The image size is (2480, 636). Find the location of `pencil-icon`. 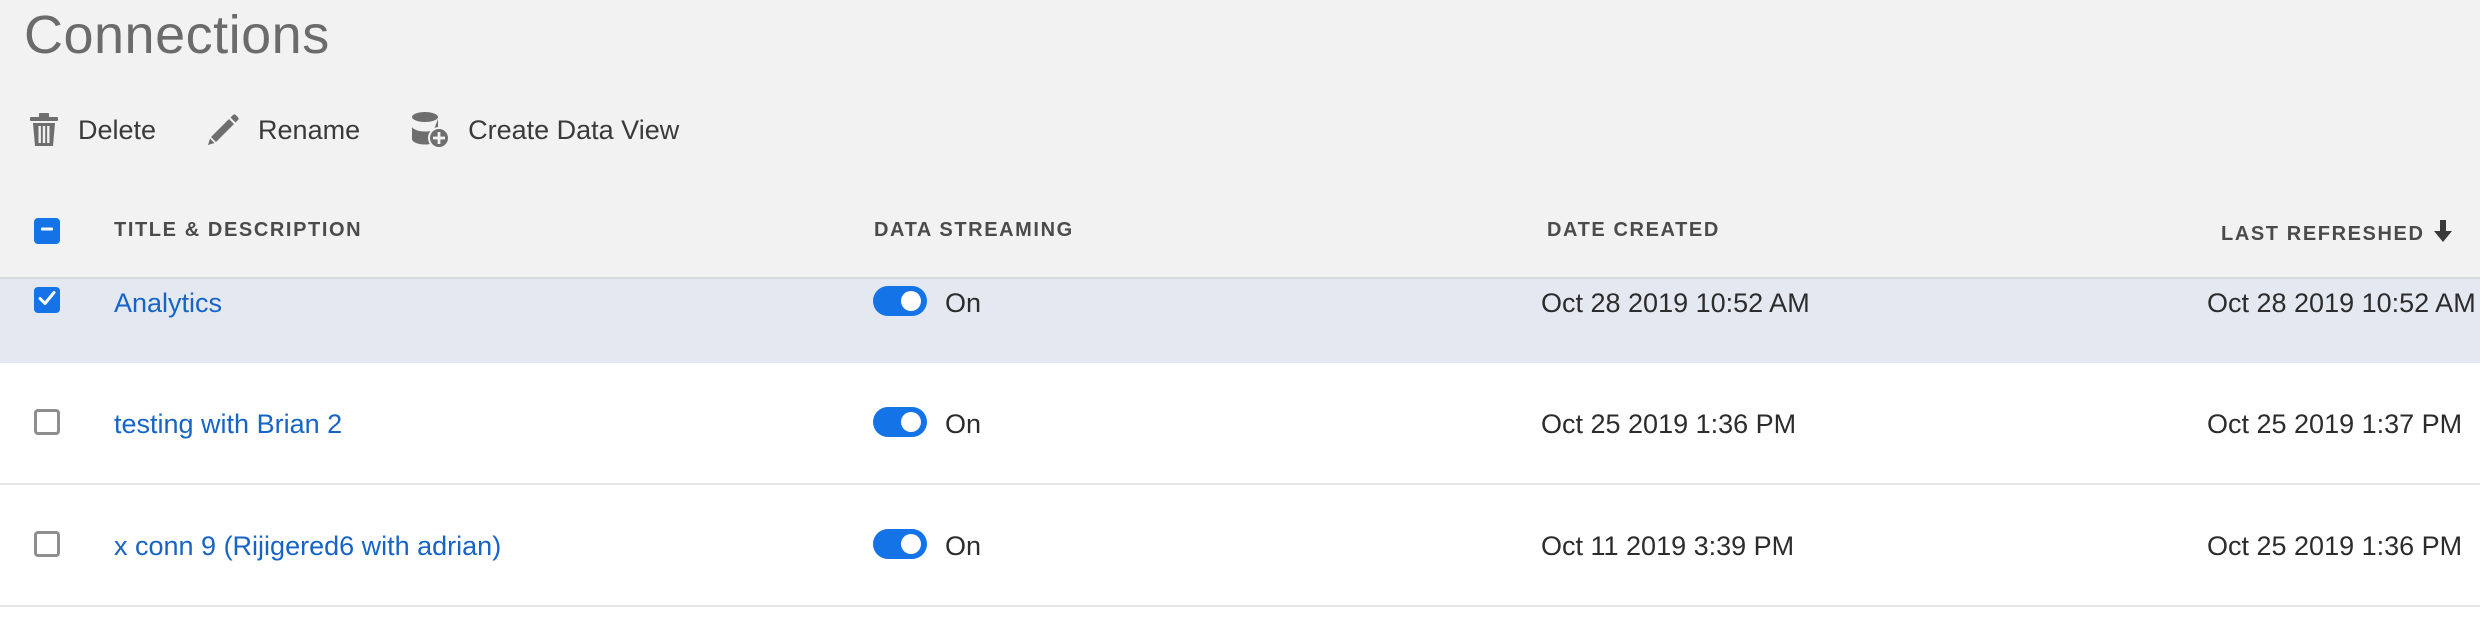

pencil-icon is located at coordinates (223, 130).